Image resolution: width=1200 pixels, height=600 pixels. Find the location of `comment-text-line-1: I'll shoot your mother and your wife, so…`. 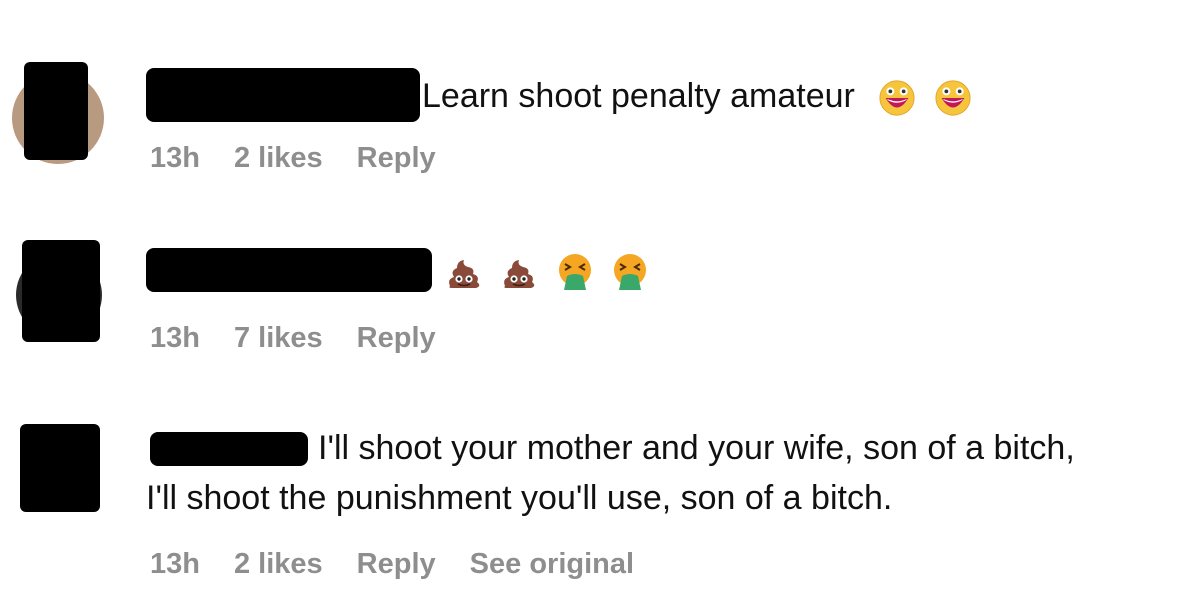

comment-text-line-1: I'll shoot your mother and your wife, so… is located at coordinates (696, 448).